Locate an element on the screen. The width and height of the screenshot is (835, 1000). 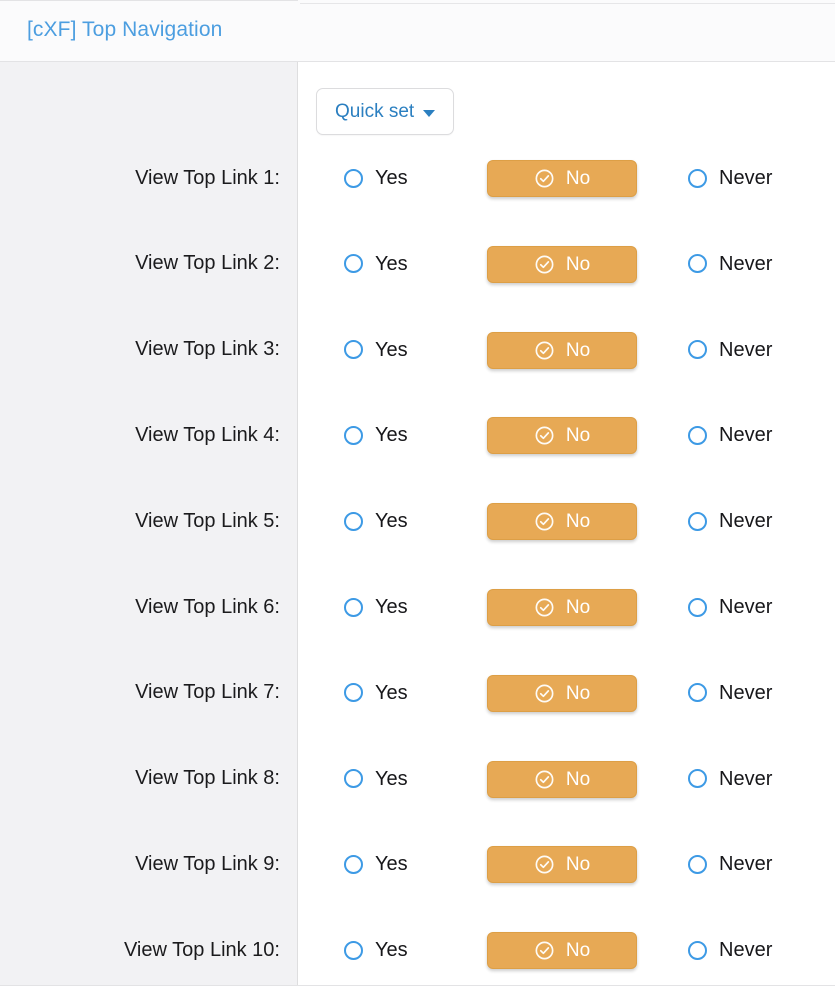
quick-set-button: Quick set is located at coordinates (385, 111).